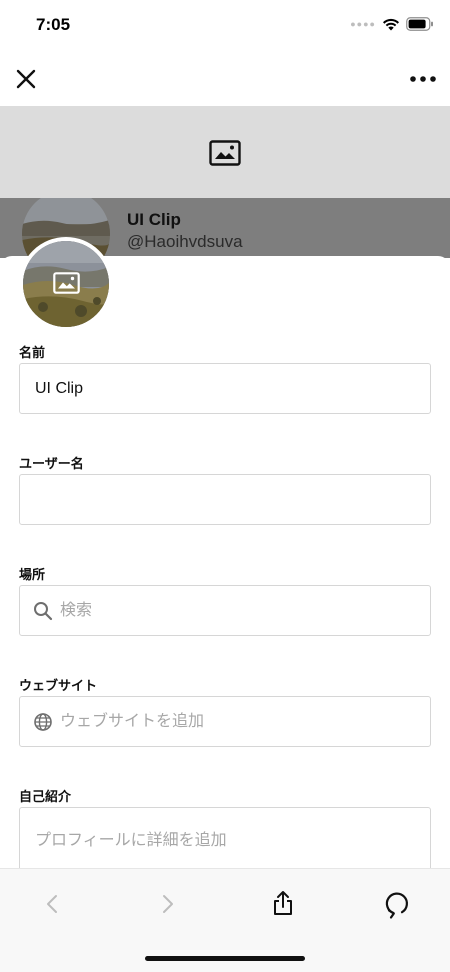 Image resolution: width=450 pixels, height=972 pixels. I want to click on website-input, so click(225, 721).